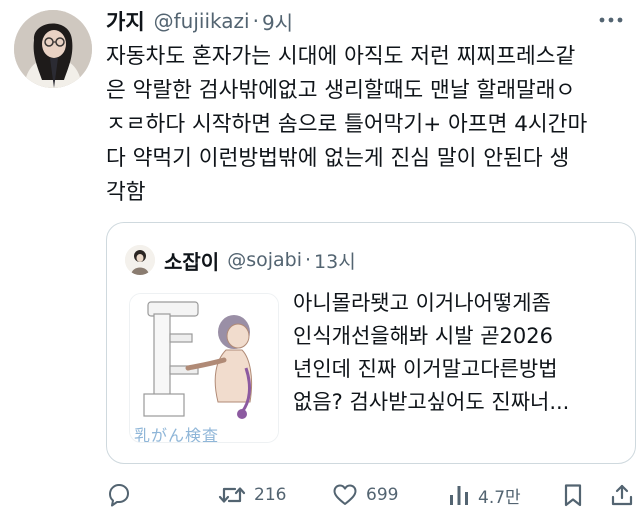 Image resolution: width=640 pixels, height=516 pixels. I want to click on quoted-media-image: 乳がん検査, so click(204, 368).